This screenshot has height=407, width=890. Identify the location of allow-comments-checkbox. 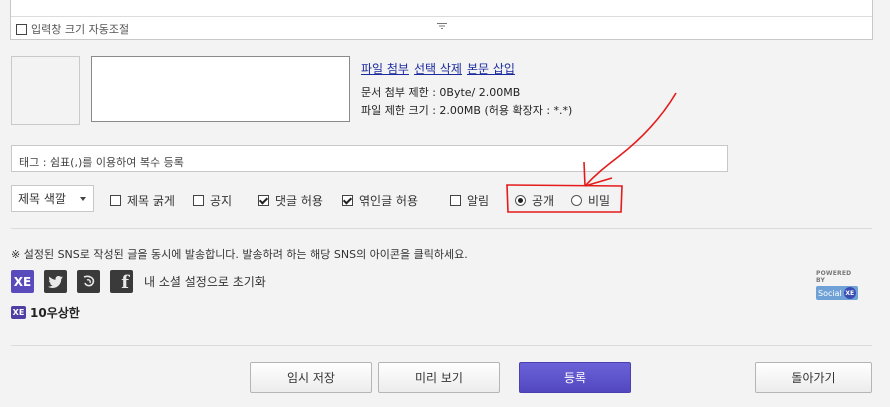
(263, 200).